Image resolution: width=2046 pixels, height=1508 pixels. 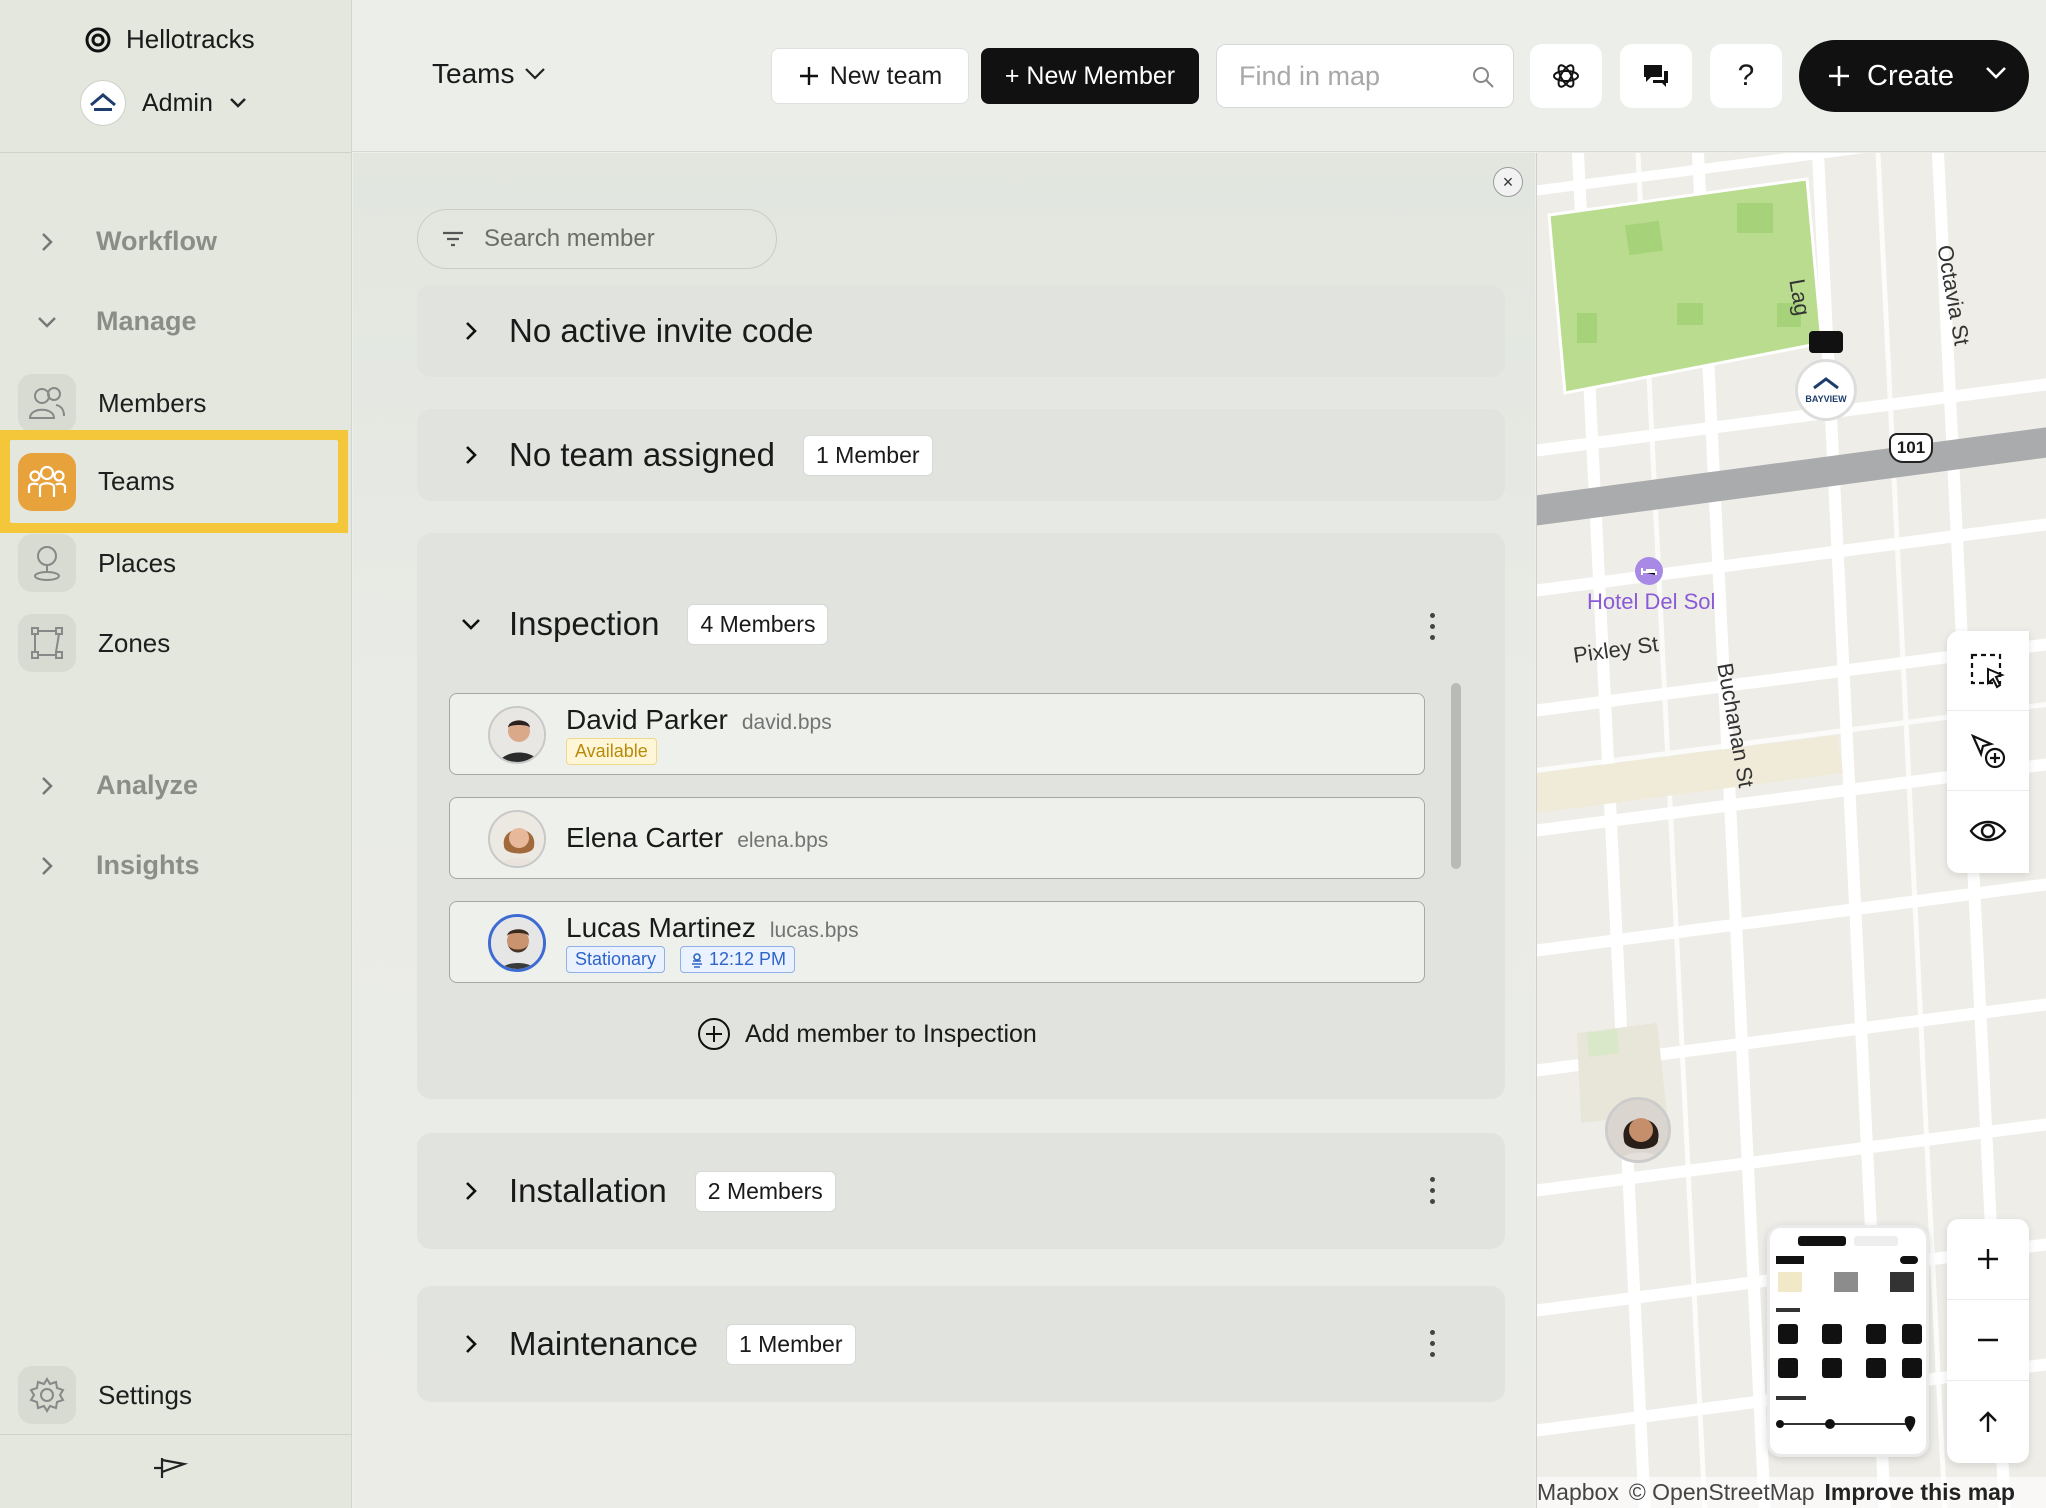 What do you see at coordinates (714, 1034) in the screenshot?
I see `plus-circle-icon` at bounding box center [714, 1034].